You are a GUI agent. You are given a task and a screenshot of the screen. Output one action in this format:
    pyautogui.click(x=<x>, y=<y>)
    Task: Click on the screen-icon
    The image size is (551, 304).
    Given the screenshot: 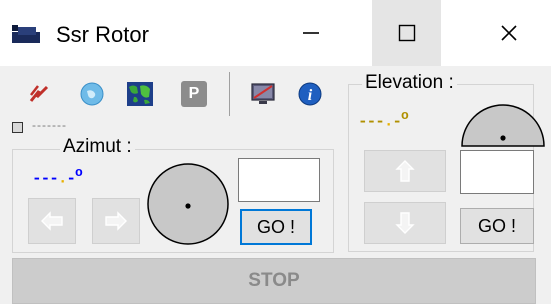 What is the action you would take?
    pyautogui.click(x=264, y=94)
    